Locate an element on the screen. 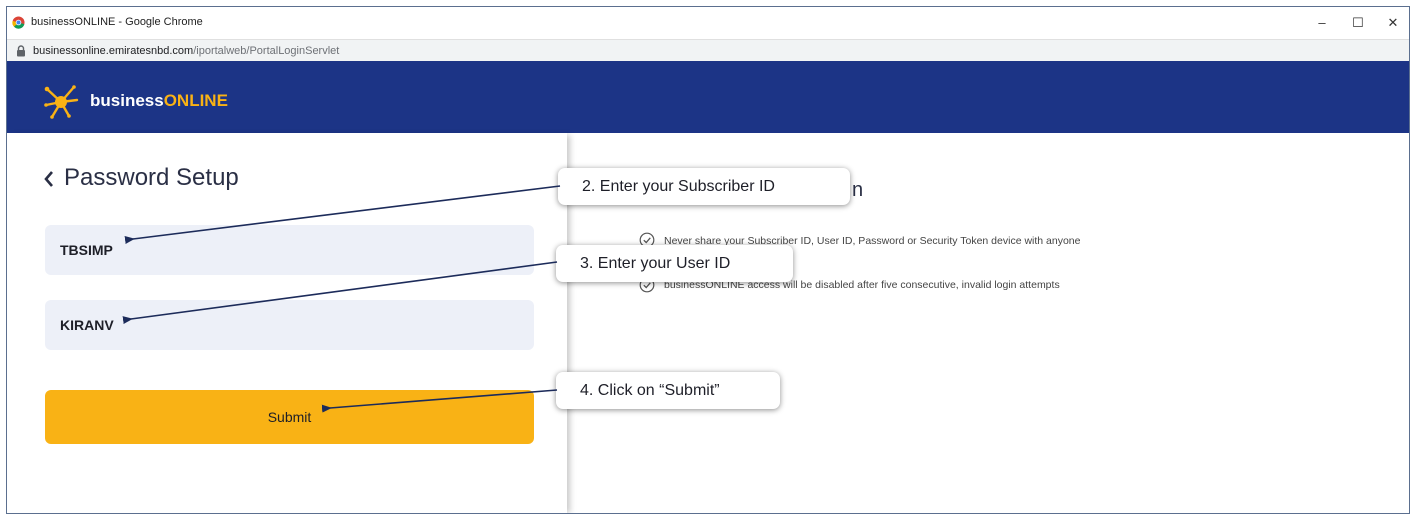  logo-text: businessONLINE is located at coordinates (159, 101).